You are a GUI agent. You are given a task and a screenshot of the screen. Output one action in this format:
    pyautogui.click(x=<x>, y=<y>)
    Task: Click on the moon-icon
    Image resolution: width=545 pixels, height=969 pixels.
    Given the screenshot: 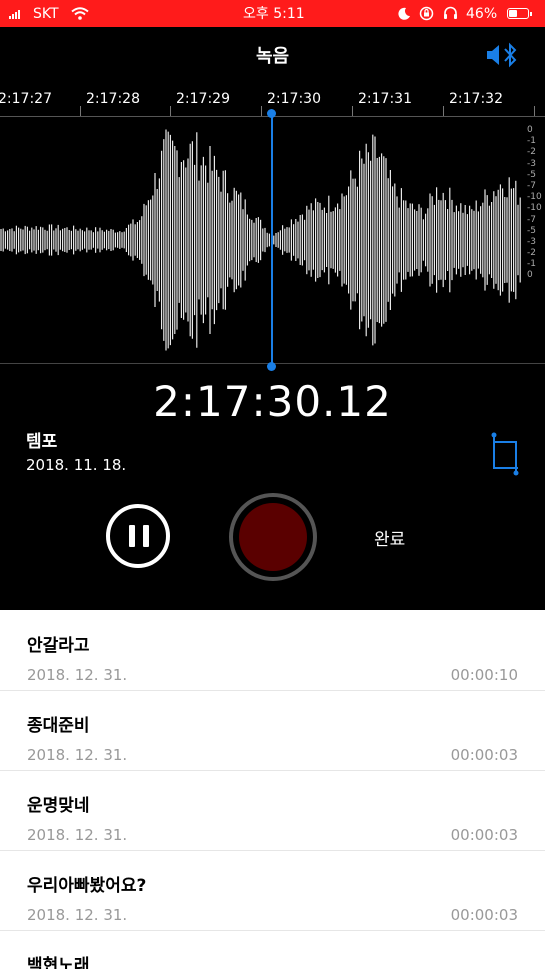 What is the action you would take?
    pyautogui.click(x=404, y=13)
    